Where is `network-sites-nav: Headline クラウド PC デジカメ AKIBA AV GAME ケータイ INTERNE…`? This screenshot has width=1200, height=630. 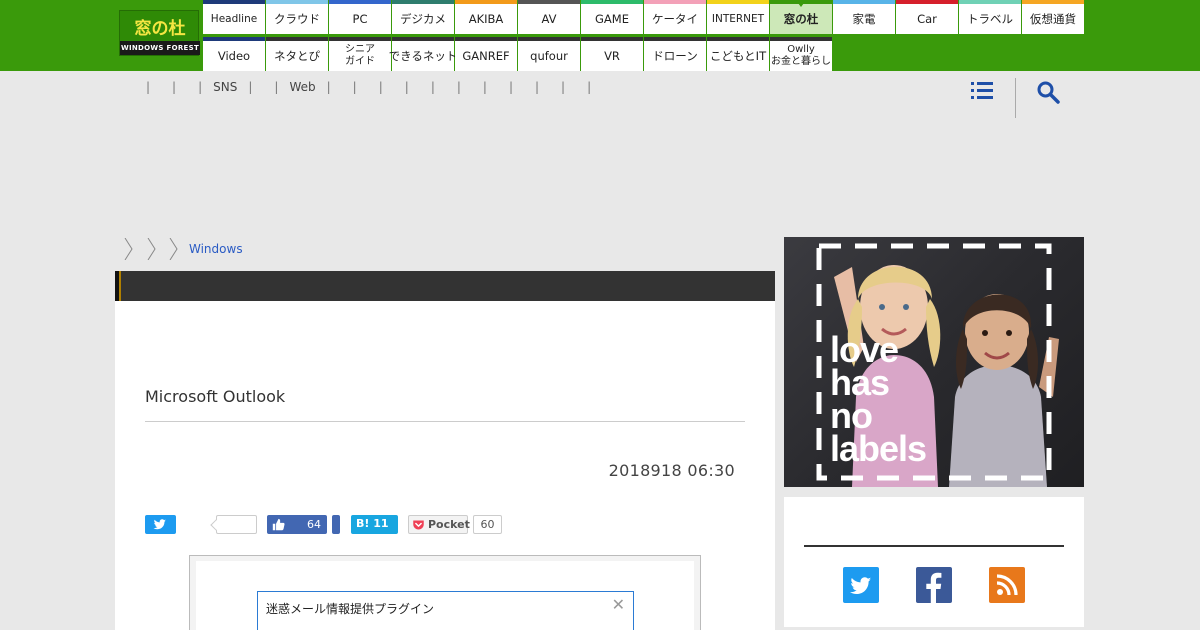
network-sites-nav: Headline クラウド PC デジカメ AKIBA AV GAME ケータイ INTERNE… is located at coordinates (644, 35).